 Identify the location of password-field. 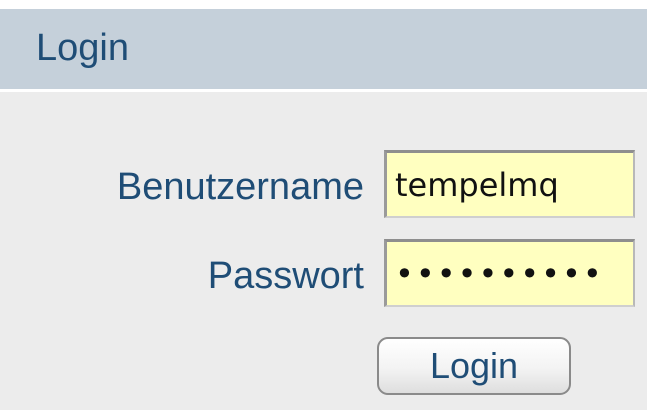
(509, 273).